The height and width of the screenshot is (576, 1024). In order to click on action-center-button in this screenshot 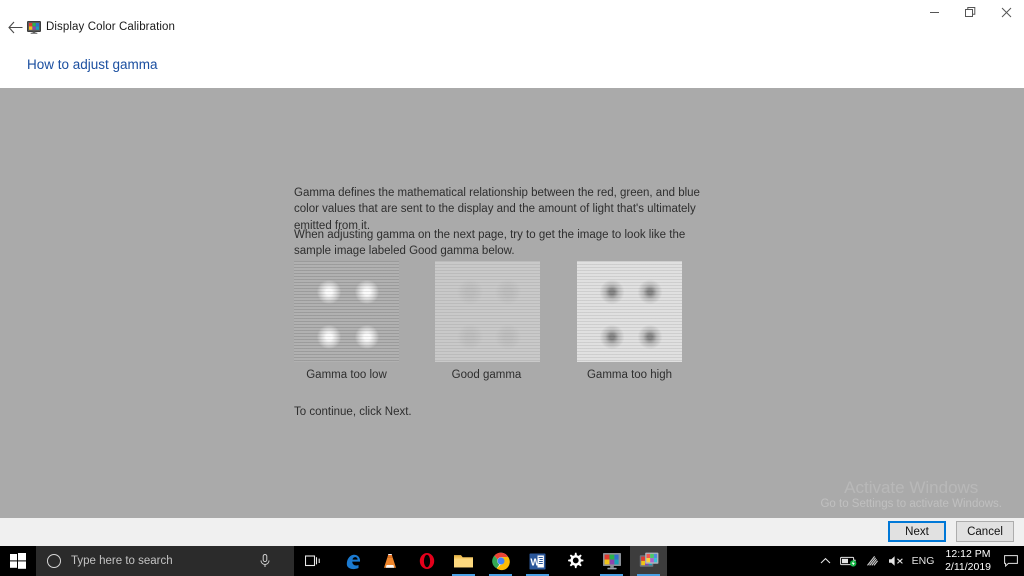, I will do `click(1011, 561)`.